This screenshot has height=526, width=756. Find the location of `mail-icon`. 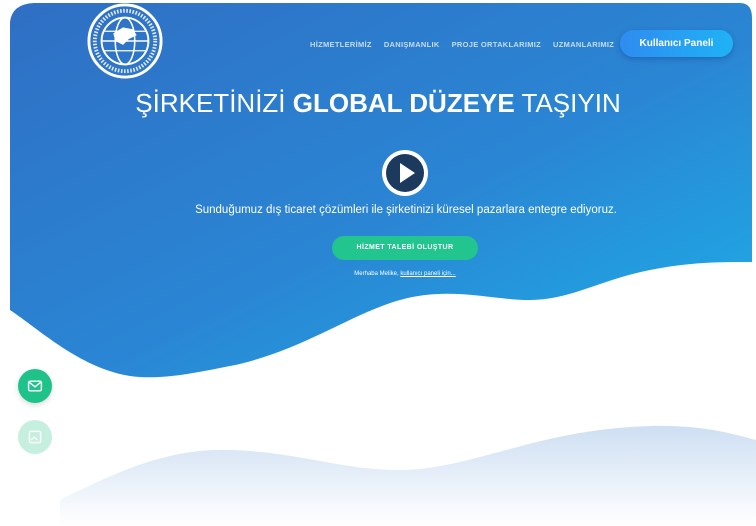

mail-icon is located at coordinates (35, 386).